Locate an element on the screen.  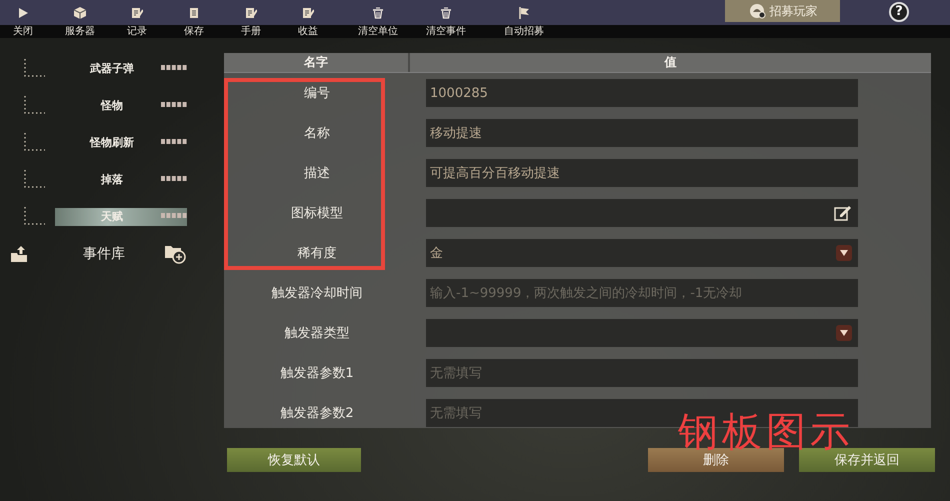
field-label: 稀有度 is located at coordinates (317, 253).